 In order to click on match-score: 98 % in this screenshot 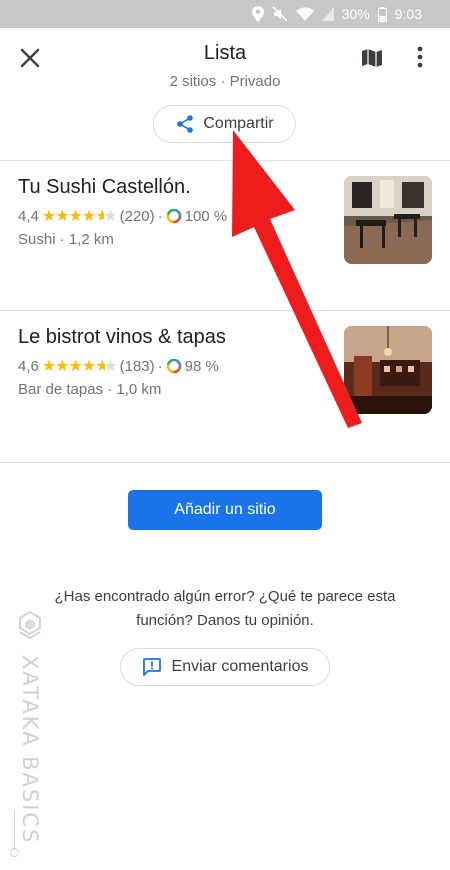, I will do `click(201, 366)`.